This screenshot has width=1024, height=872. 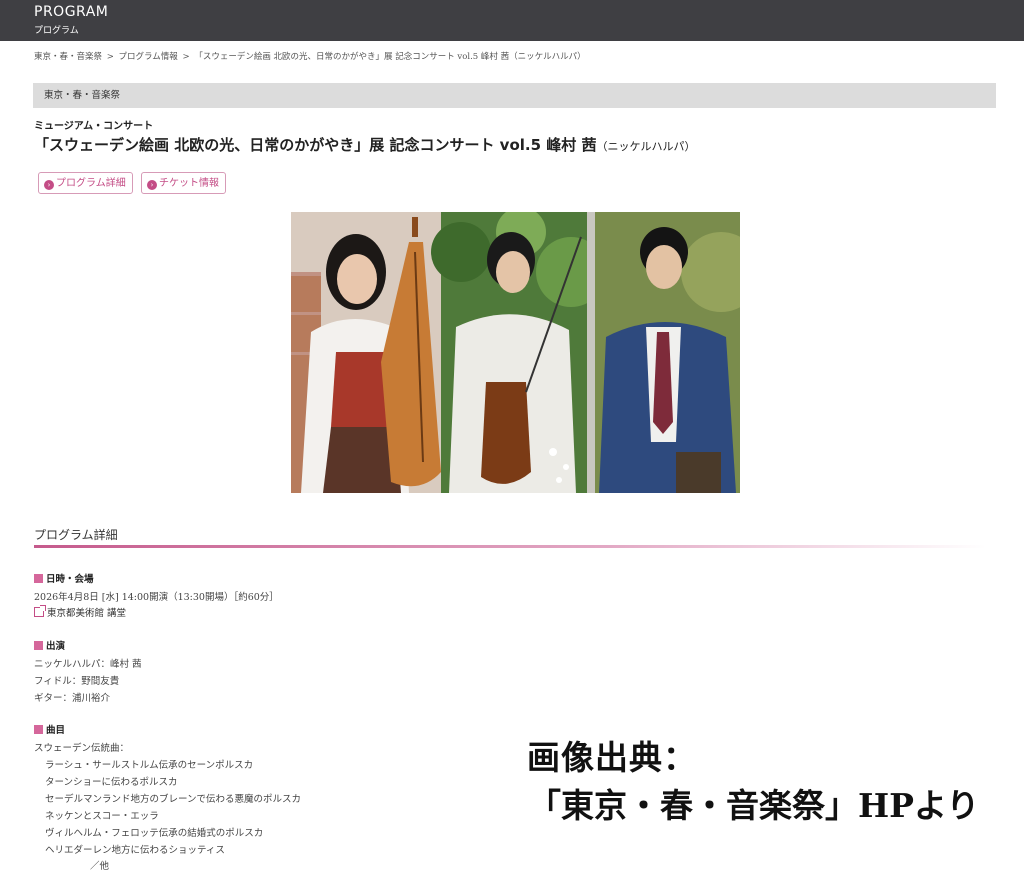 I want to click on program-label-text: 曲目, so click(x=56, y=730).